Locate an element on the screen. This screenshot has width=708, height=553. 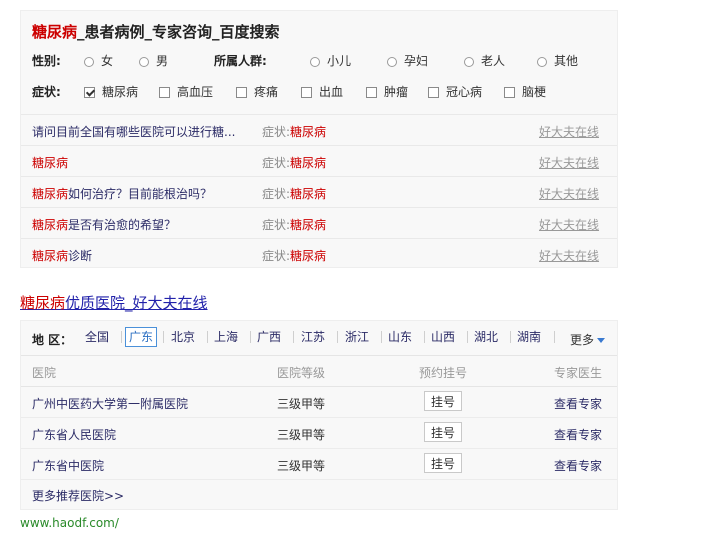
table-row: 广州中医药大学第一附属医院 三级甲等 挂号 查看专家 is located at coordinates (319, 402).